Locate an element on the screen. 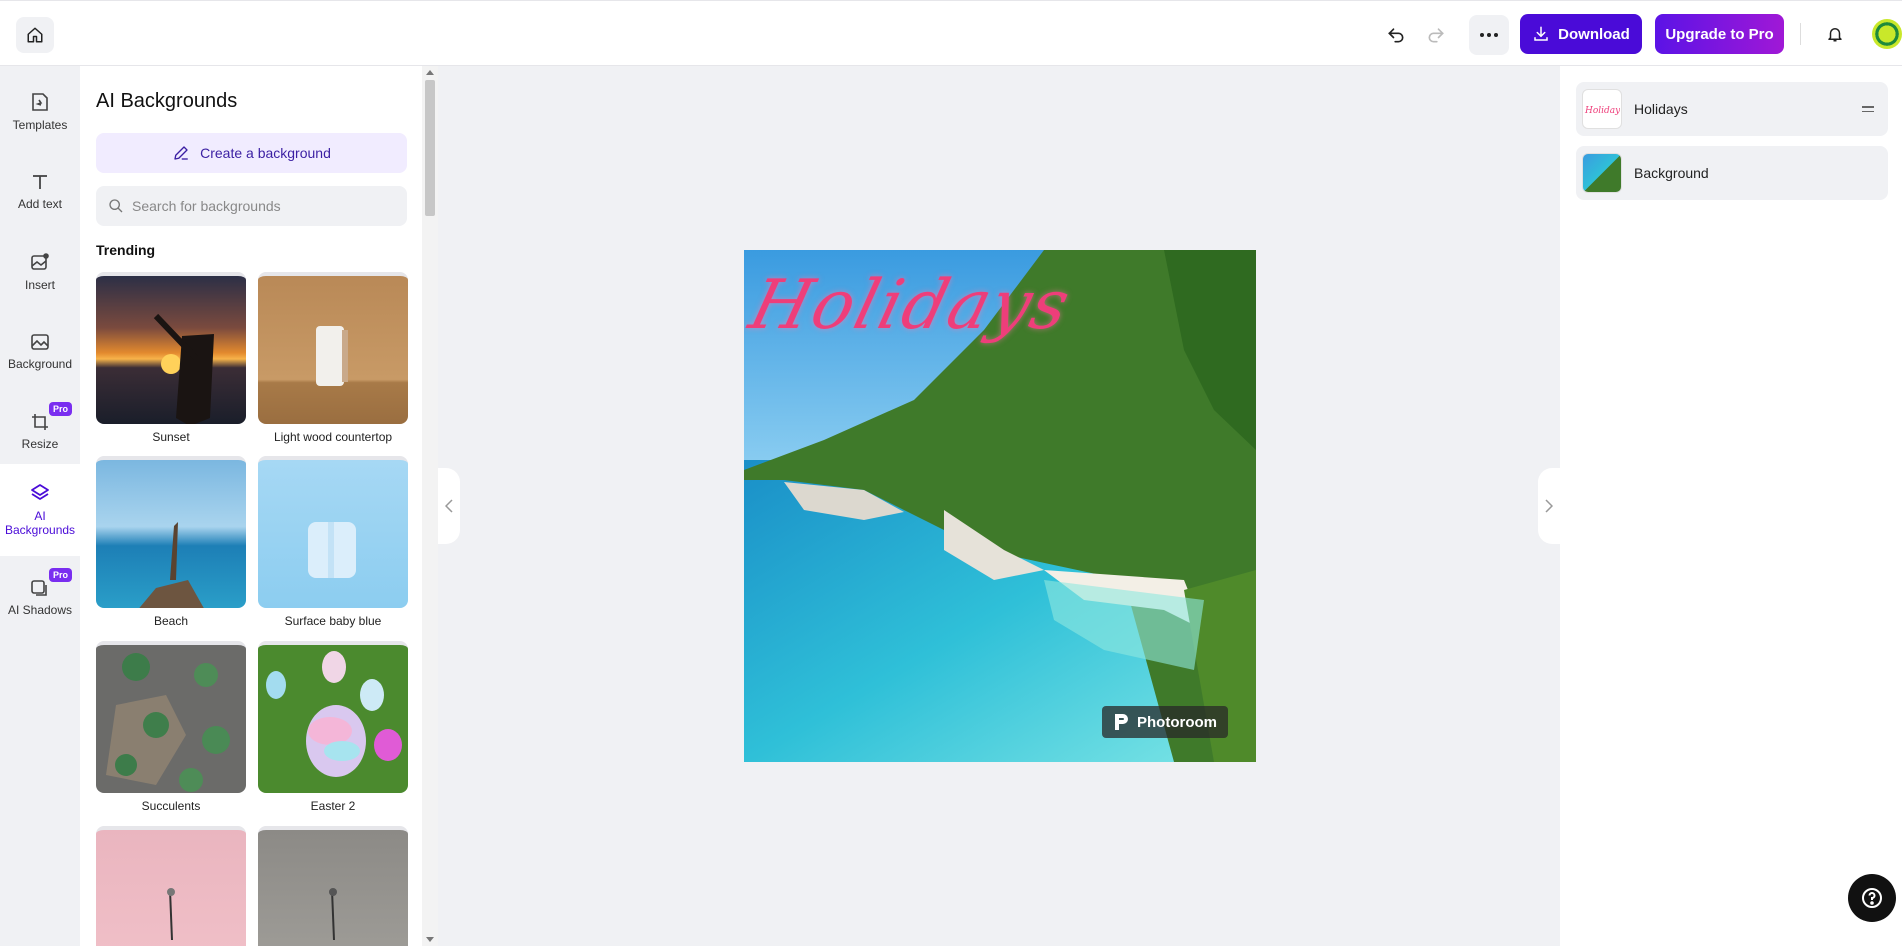  bell-icon is located at coordinates (1835, 35).